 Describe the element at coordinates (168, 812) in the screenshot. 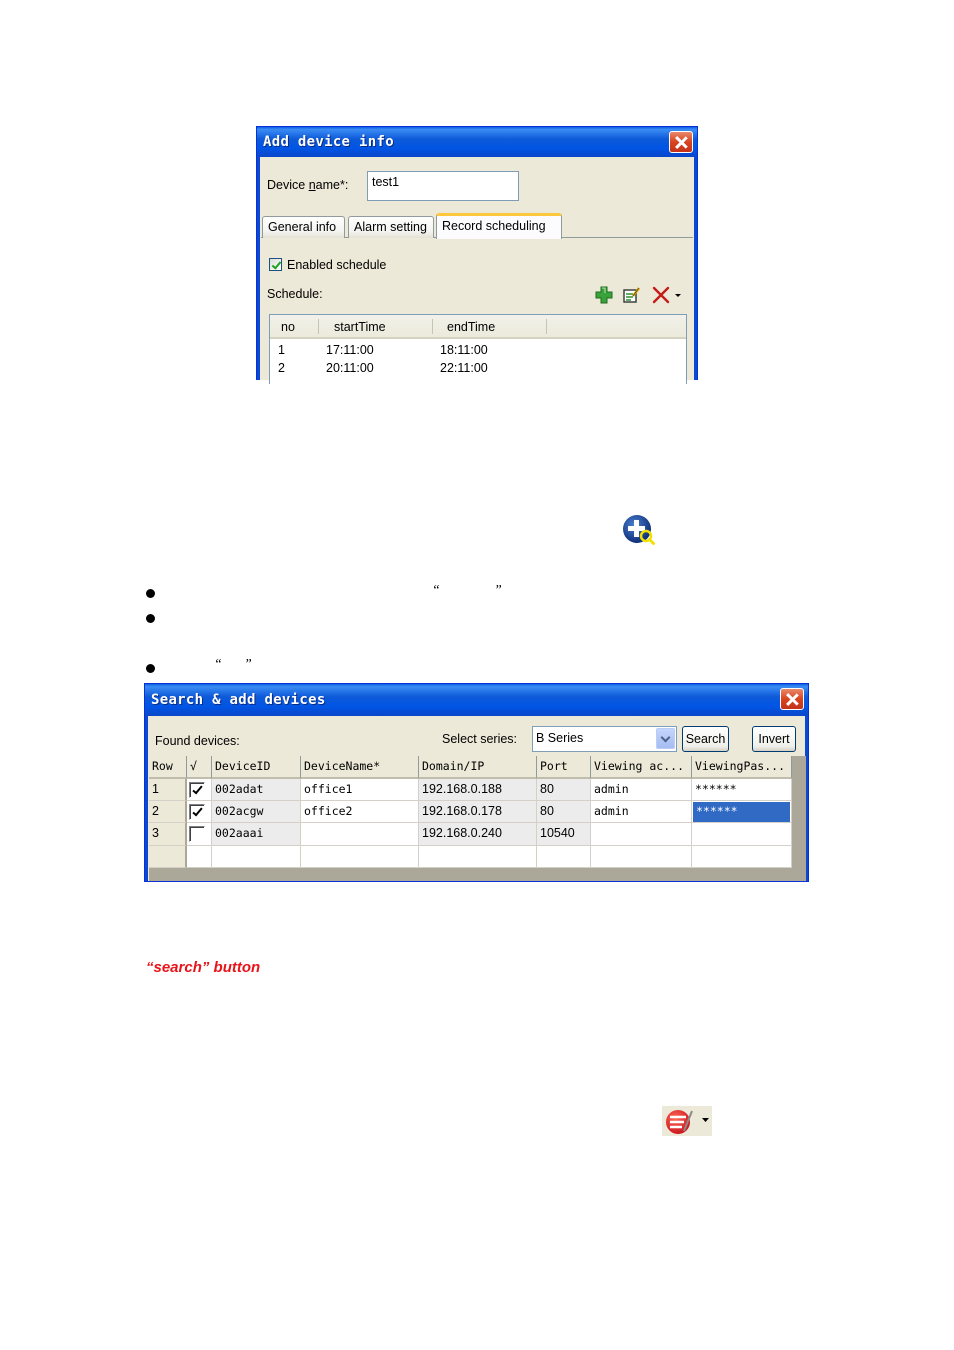

I see `cell-row: 2` at that location.